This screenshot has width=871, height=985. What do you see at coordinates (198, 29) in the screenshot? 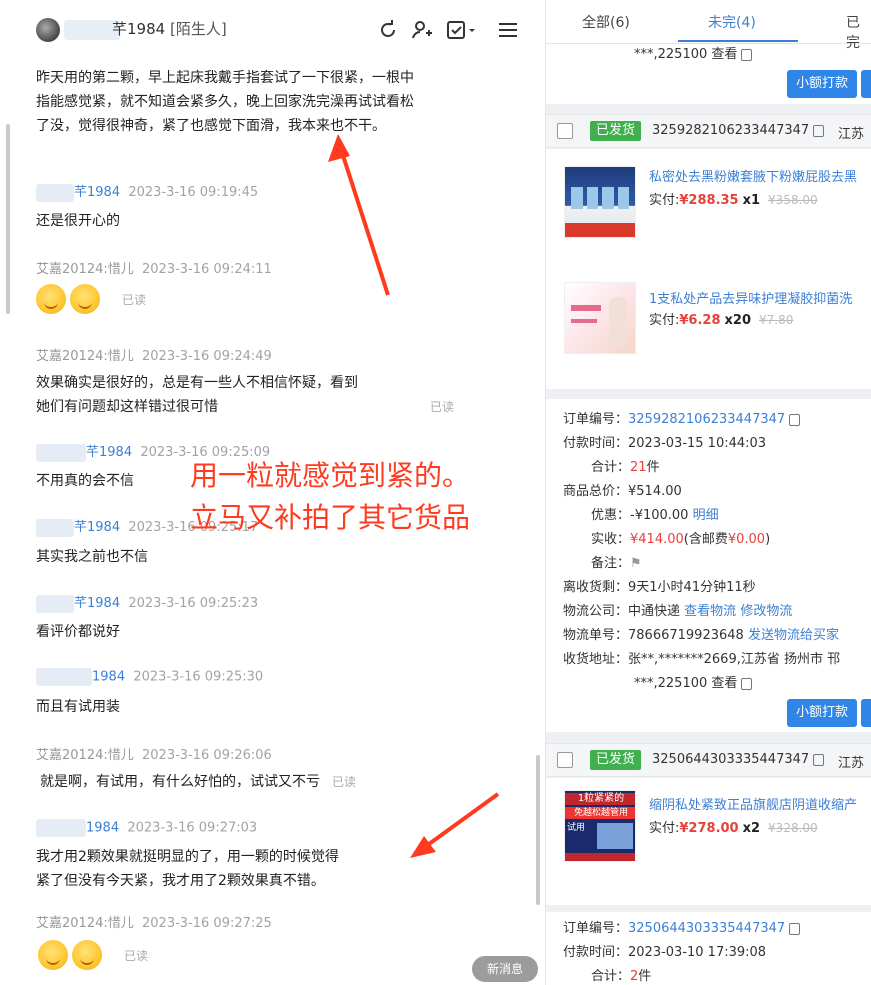
I see `contact-tag: [陌生人]` at bounding box center [198, 29].